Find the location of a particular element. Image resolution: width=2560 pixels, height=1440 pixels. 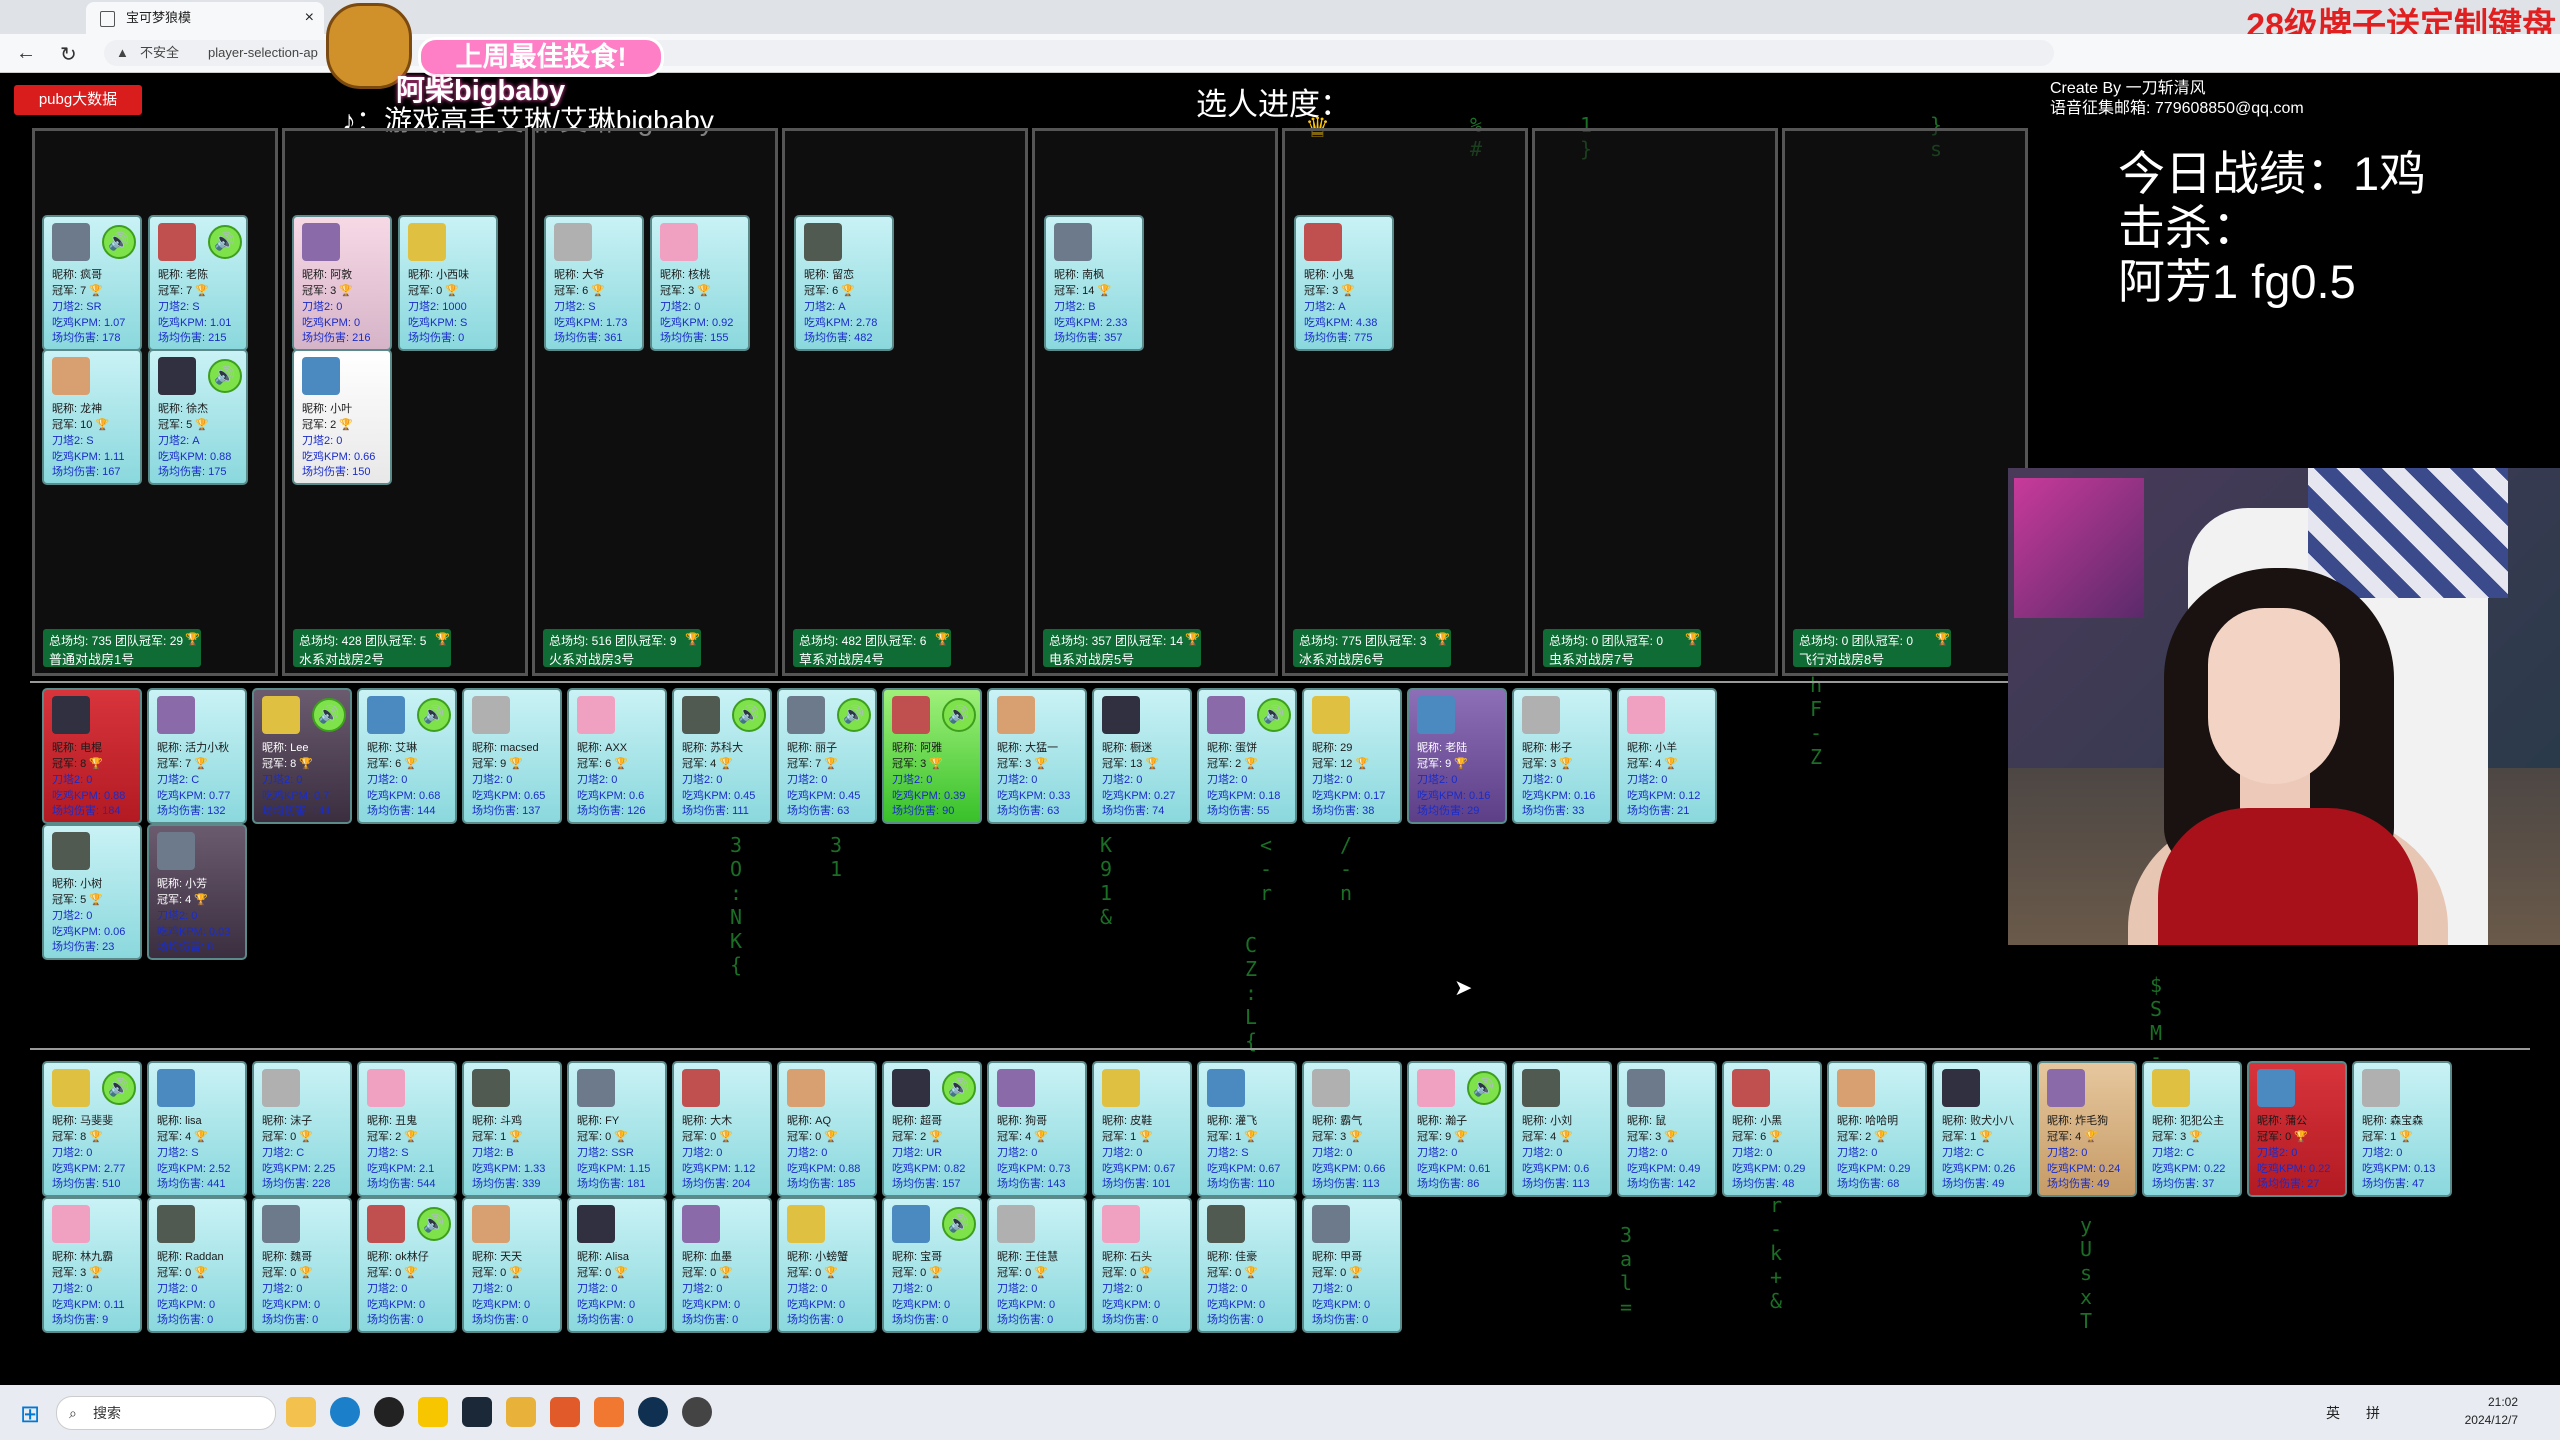

player-card: 🔊 昵称: 瀚子 冠军: 9 🏆 刀塔2: 0 吃鸡KPM: 0.61 场均伤害: 86 is located at coordinates (1457, 1129).